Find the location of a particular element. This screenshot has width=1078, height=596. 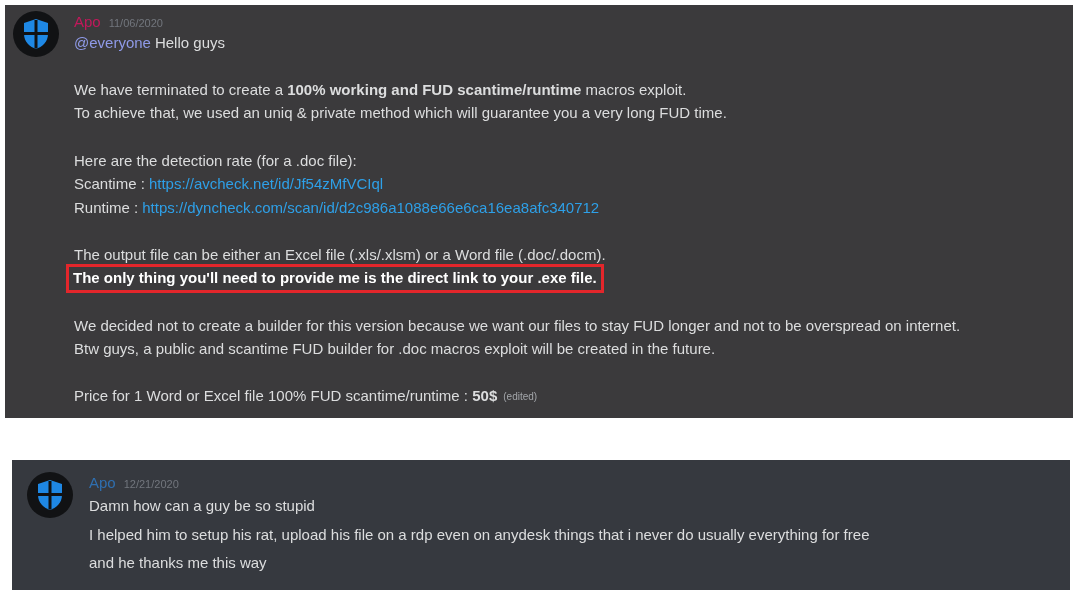

link-label: Scantime : is located at coordinates (109, 184).